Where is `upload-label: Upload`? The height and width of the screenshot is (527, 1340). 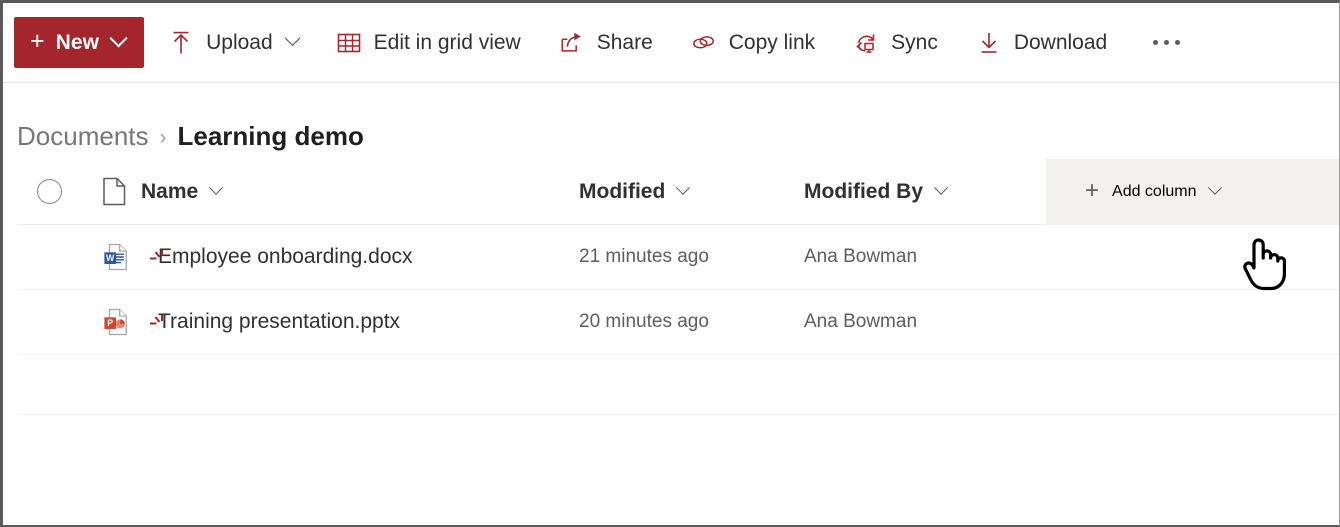
upload-label: Upload is located at coordinates (239, 42).